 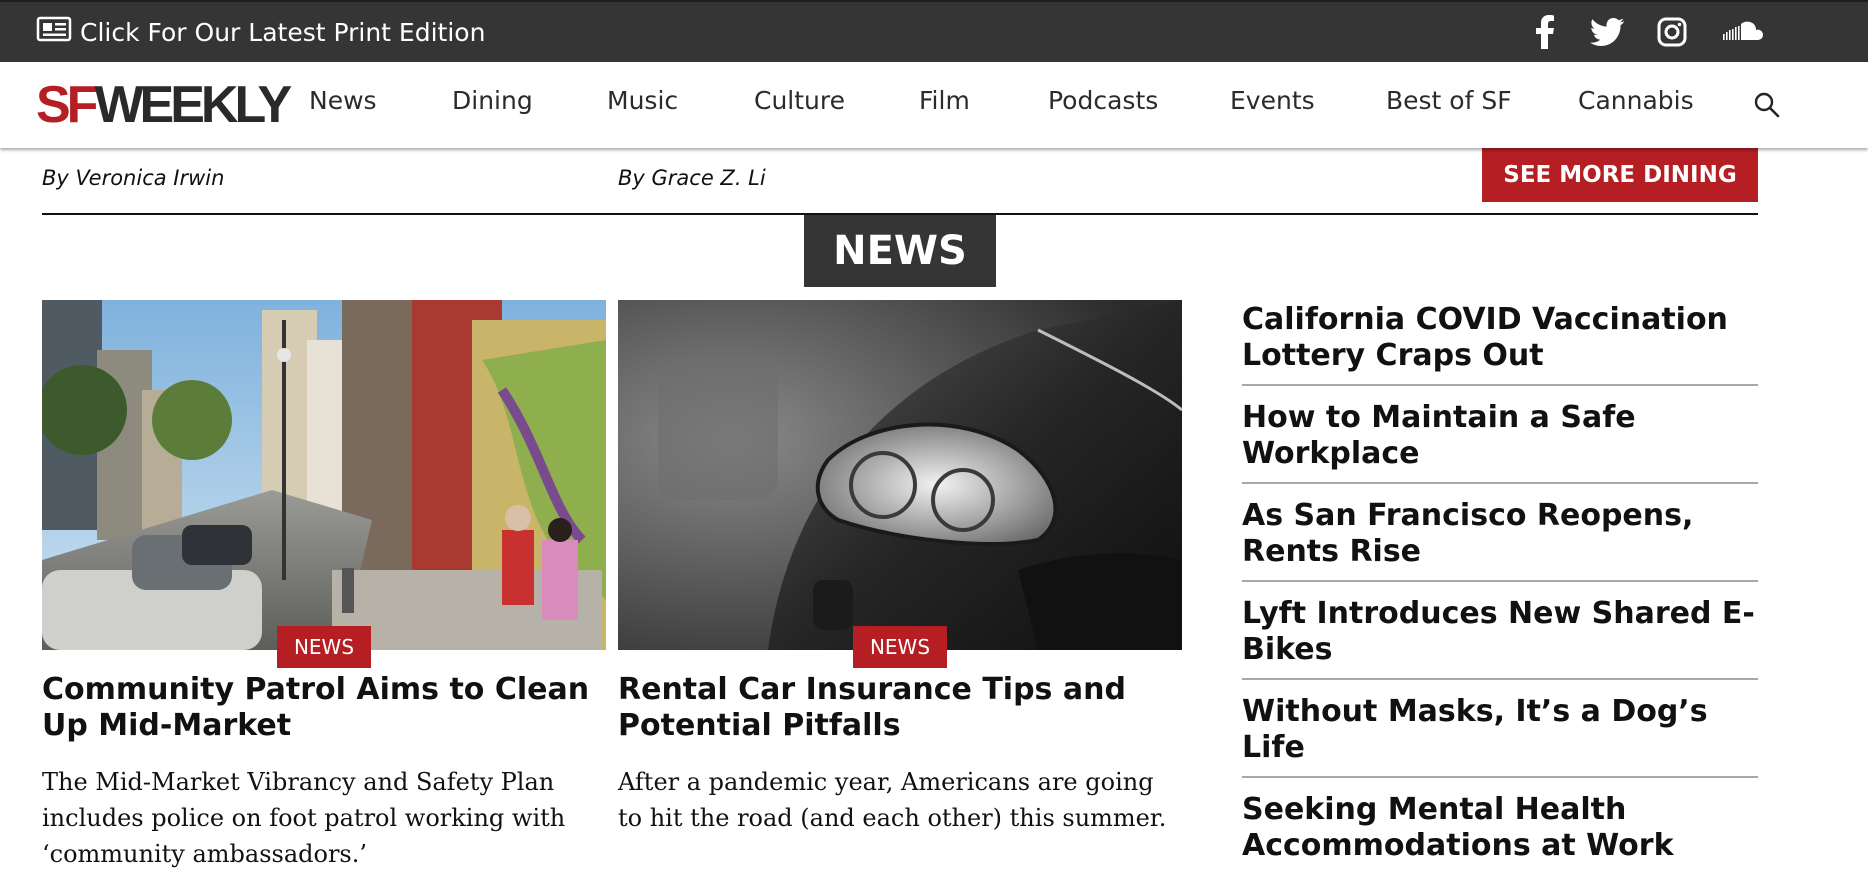 I want to click on byline-author-1: By Veronica Irwin, so click(x=133, y=178).